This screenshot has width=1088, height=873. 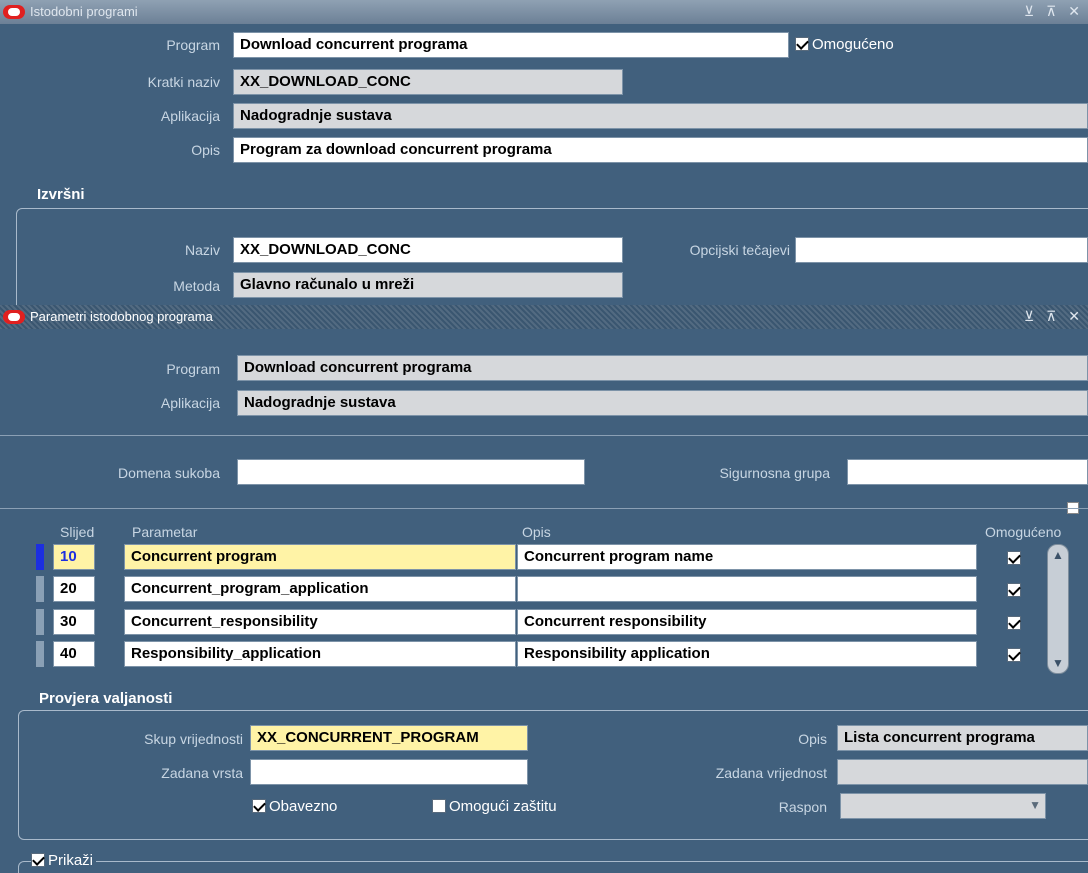 What do you see at coordinates (1058, 555) in the screenshot?
I see `scroll-up-icon: ▲` at bounding box center [1058, 555].